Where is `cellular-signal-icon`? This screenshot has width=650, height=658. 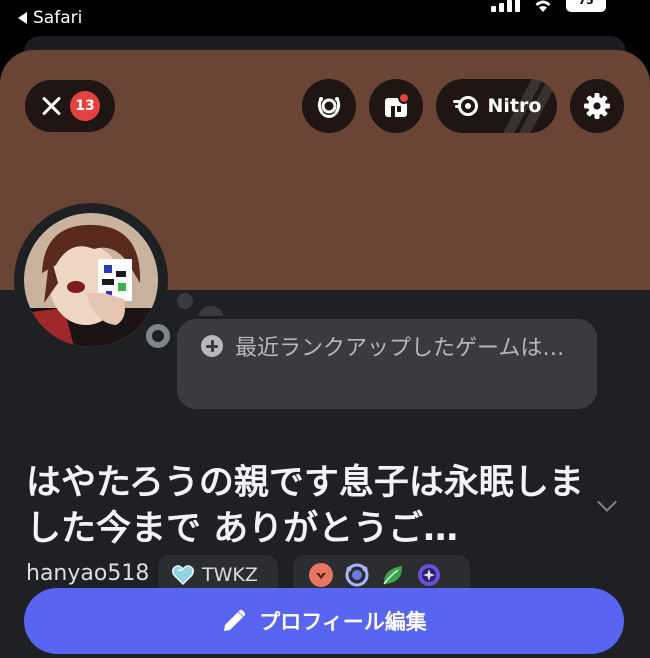 cellular-signal-icon is located at coordinates (505, 6).